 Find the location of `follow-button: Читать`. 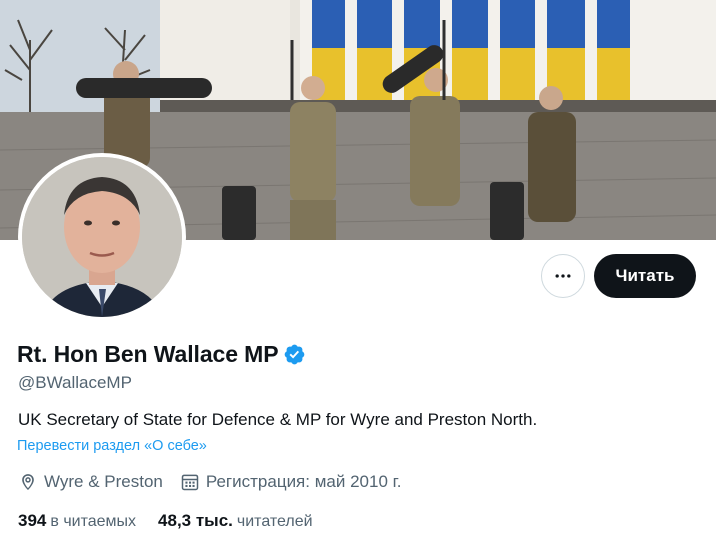

follow-button: Читать is located at coordinates (645, 276).